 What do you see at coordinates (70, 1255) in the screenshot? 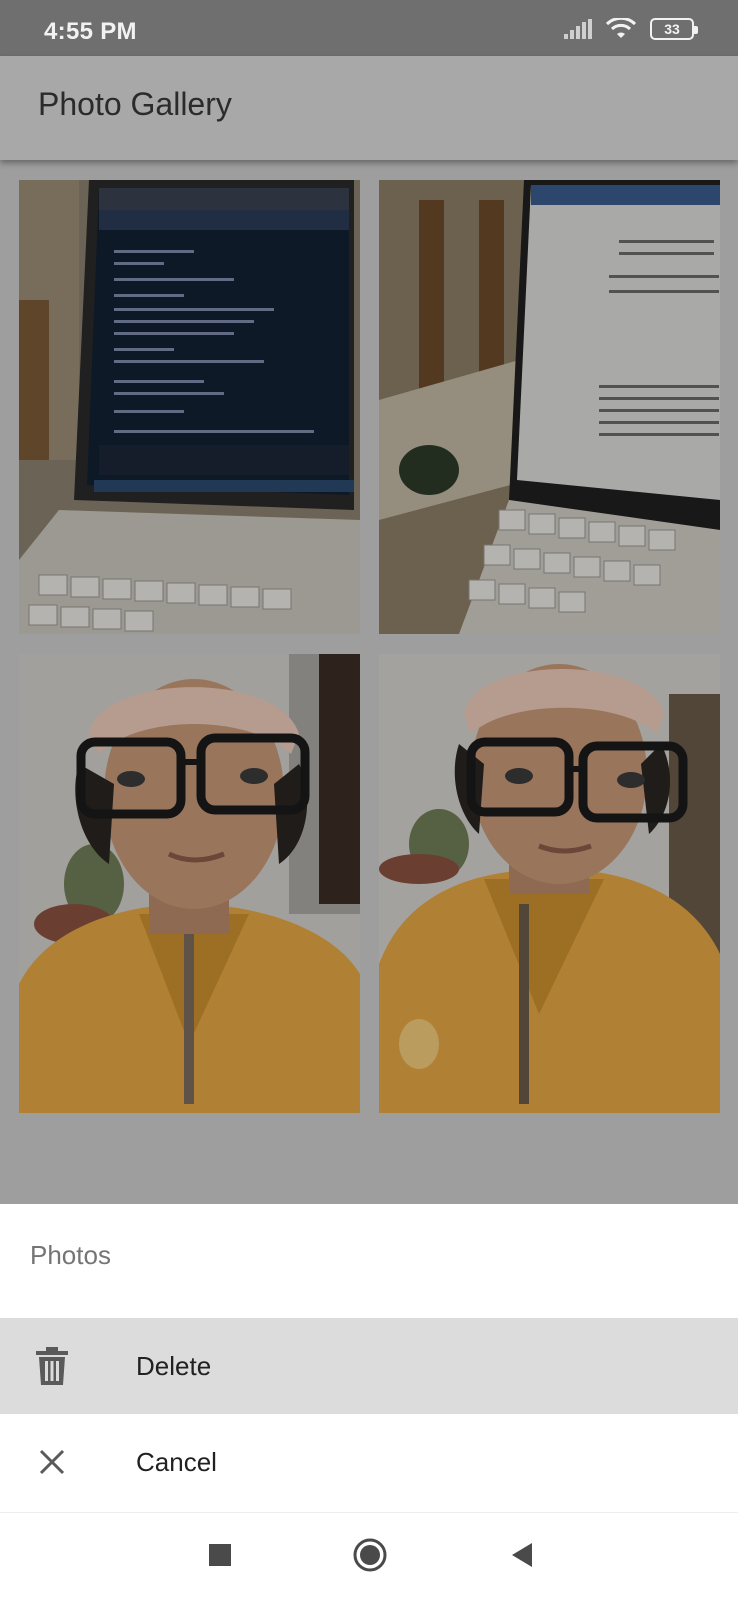
I see `sheet-title: Photos` at bounding box center [70, 1255].